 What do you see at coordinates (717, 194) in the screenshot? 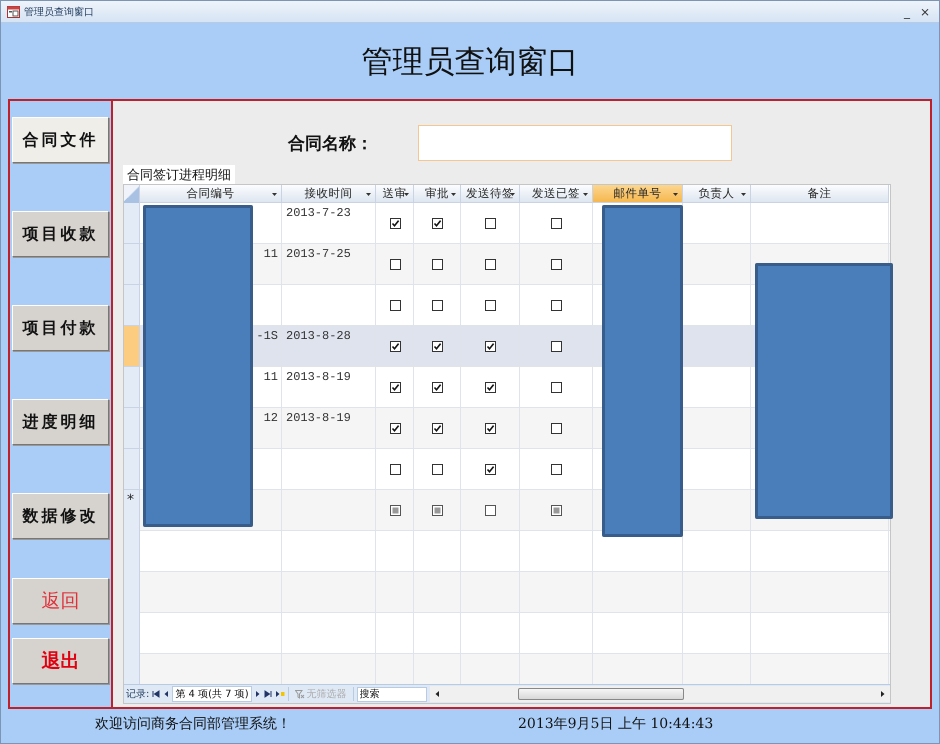
I see `column-header: 负责人` at bounding box center [717, 194].